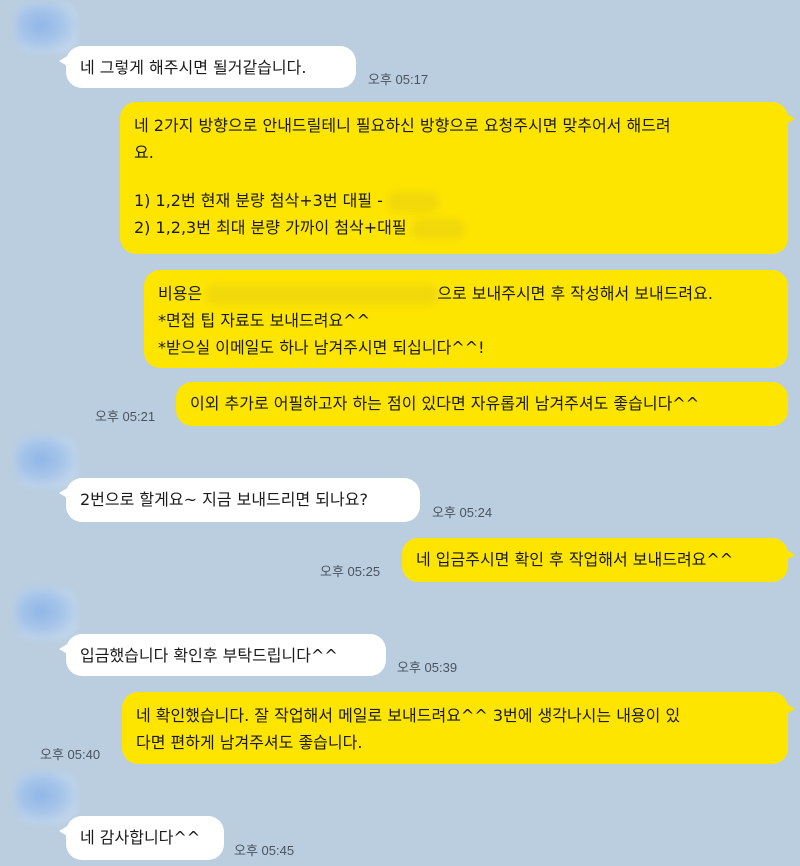  Describe the element at coordinates (249, 742) in the screenshot. I see `message-line: 다면 편하게 남겨주셔도 좋습니다.` at that location.